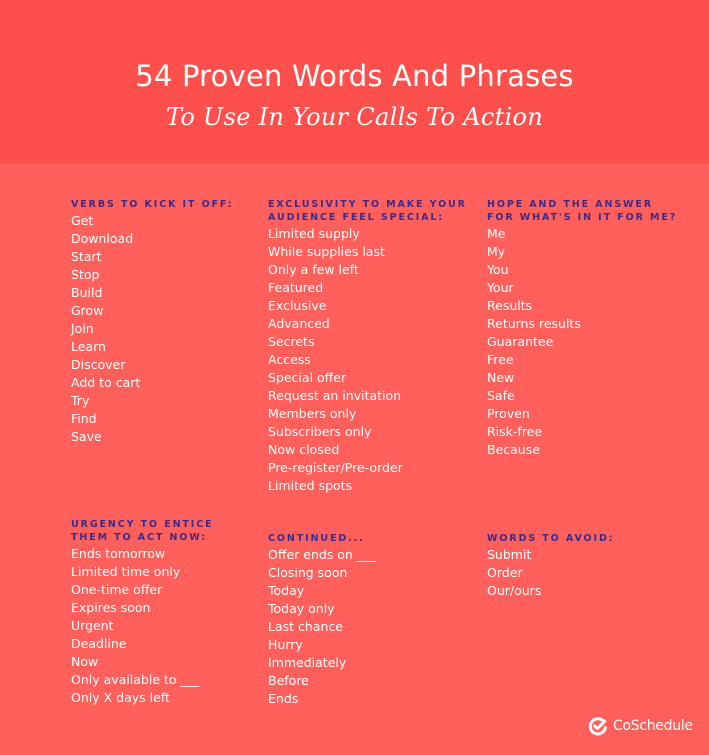  Describe the element at coordinates (92, 625) in the screenshot. I see `word-item: Urgent` at that location.